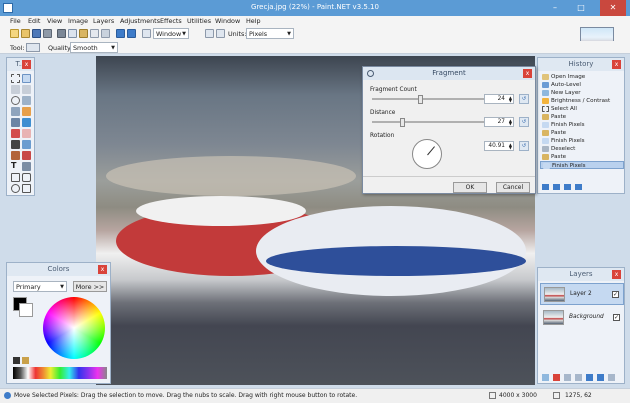 Image resolution: width=630 pixels, height=403 pixels. What do you see at coordinates (83, 33) in the screenshot?
I see `paste-icon` at bounding box center [83, 33].